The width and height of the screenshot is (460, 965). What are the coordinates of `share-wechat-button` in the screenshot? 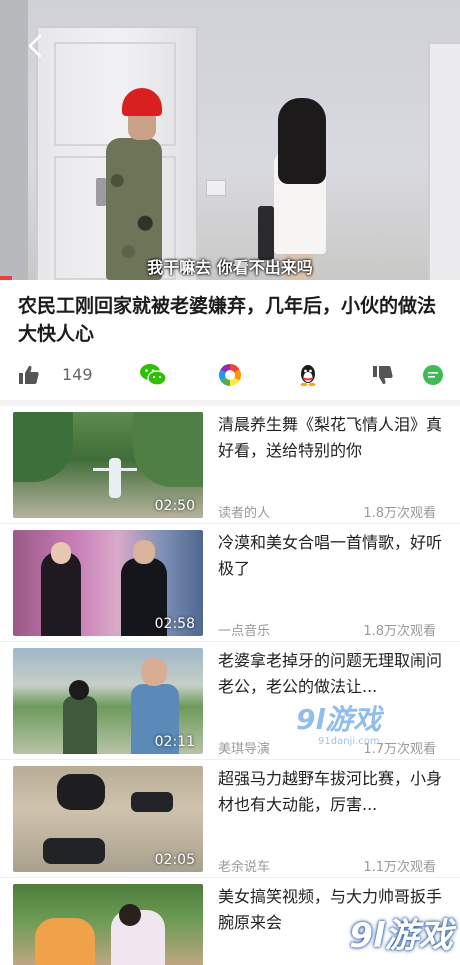 It's located at (153, 375).